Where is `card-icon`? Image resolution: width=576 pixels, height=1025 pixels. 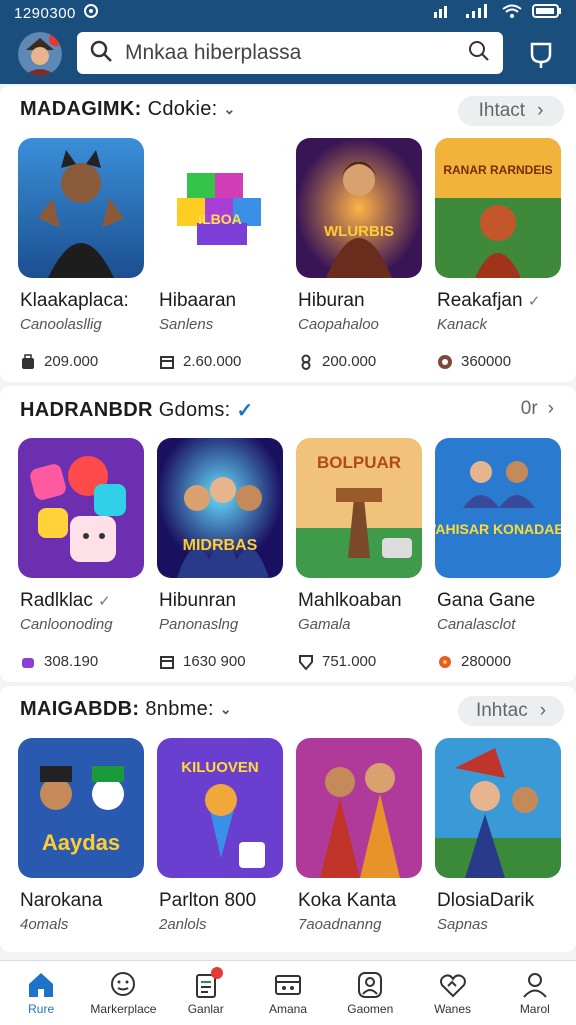
card-icon is located at coordinates (287, 985).